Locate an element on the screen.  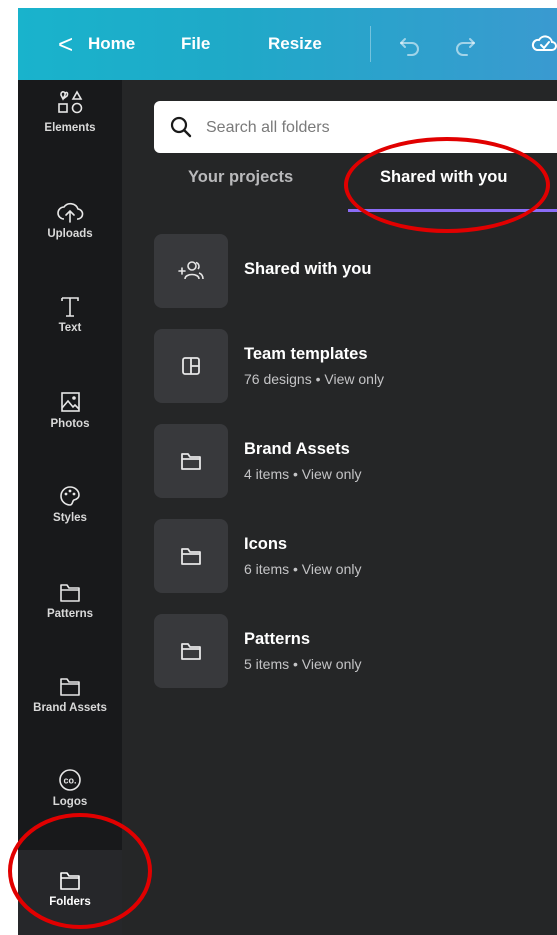
sidebar-item-photos: Photos is located at coordinates (70, 418).